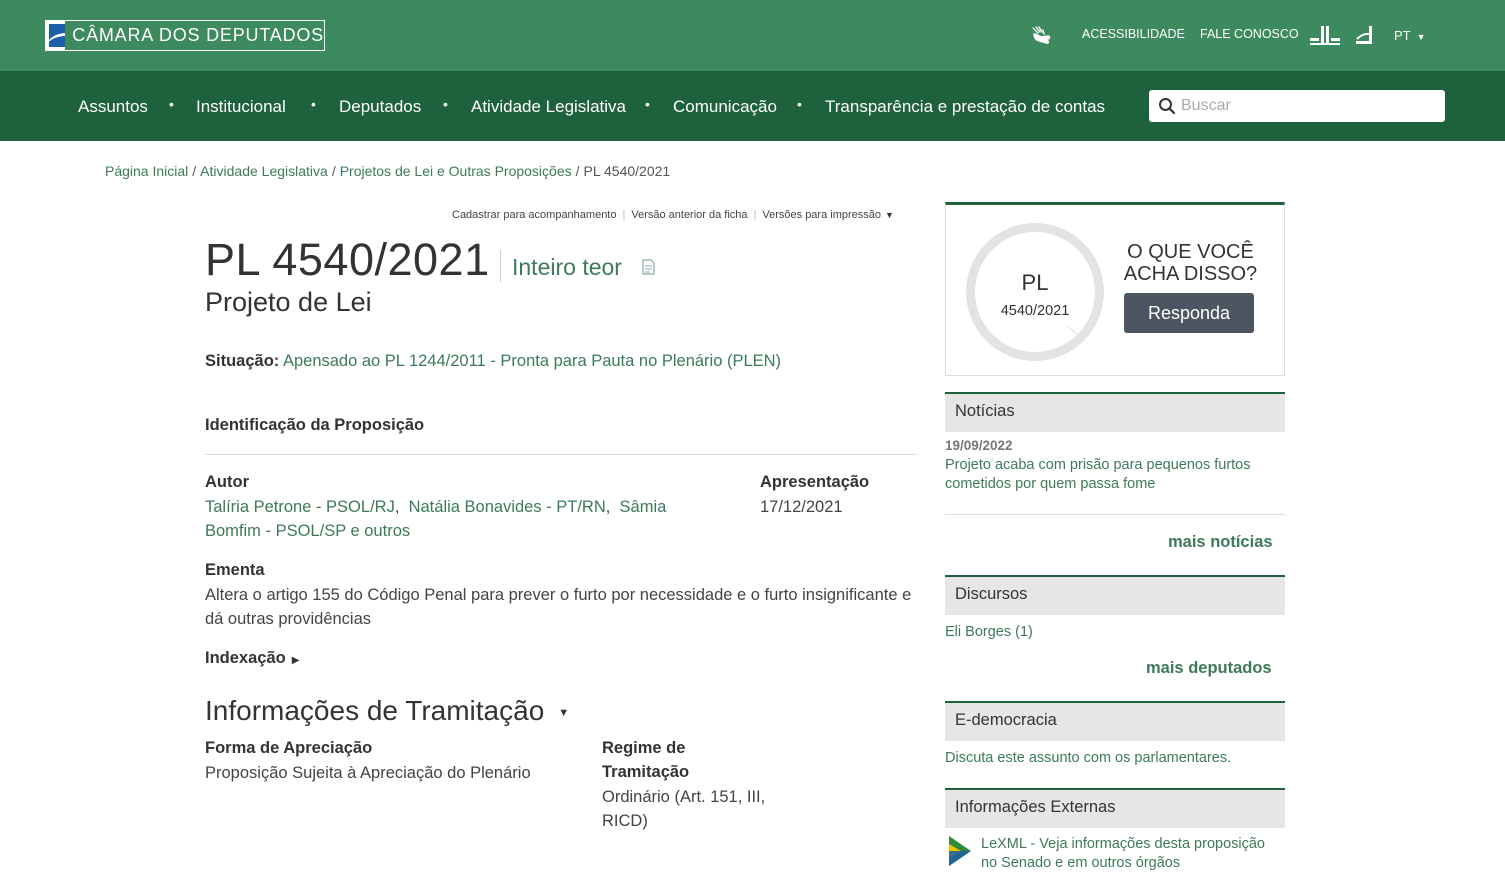  I want to click on author-link: Talíria Petrone - PSOL/RJ, so click(300, 507).